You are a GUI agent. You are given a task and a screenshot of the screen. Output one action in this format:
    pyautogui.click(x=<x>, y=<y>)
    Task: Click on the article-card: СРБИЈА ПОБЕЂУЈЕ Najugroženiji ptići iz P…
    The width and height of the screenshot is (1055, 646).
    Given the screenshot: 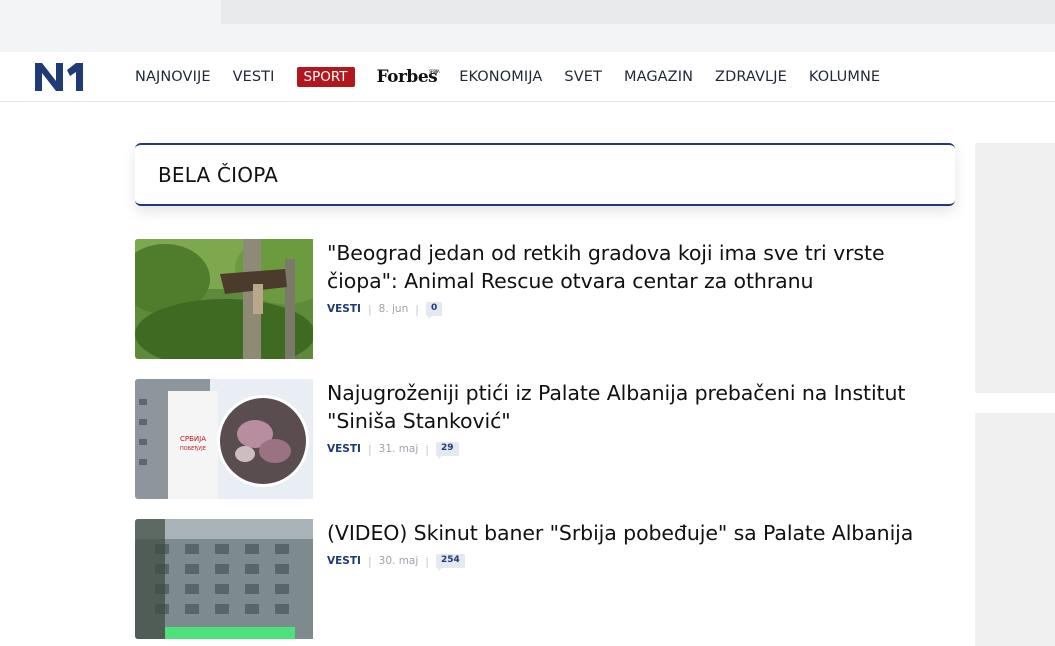 What is the action you would take?
    pyautogui.click(x=545, y=439)
    